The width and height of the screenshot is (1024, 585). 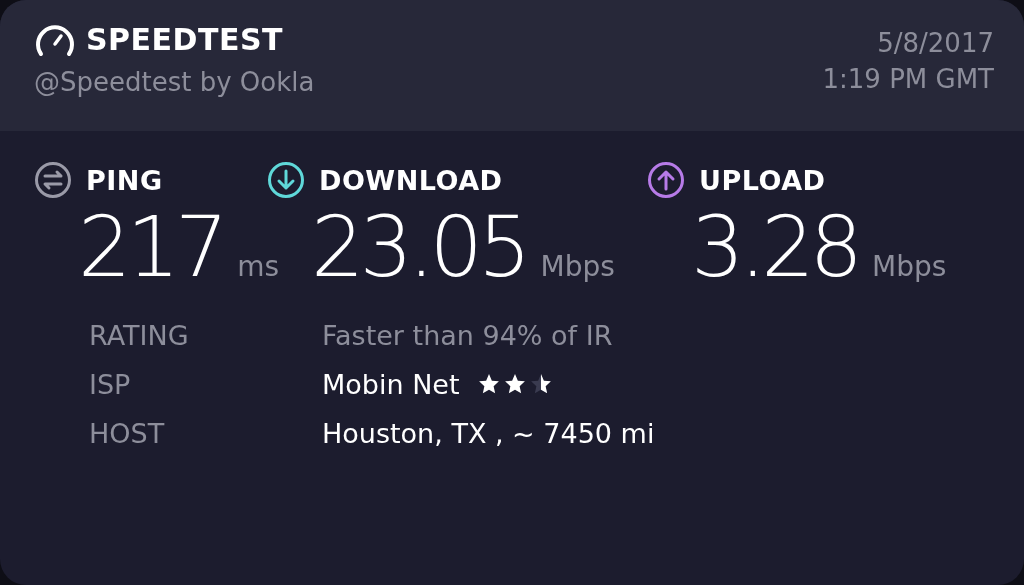 I want to click on brand-name: SPEEDTEST, so click(x=184, y=39).